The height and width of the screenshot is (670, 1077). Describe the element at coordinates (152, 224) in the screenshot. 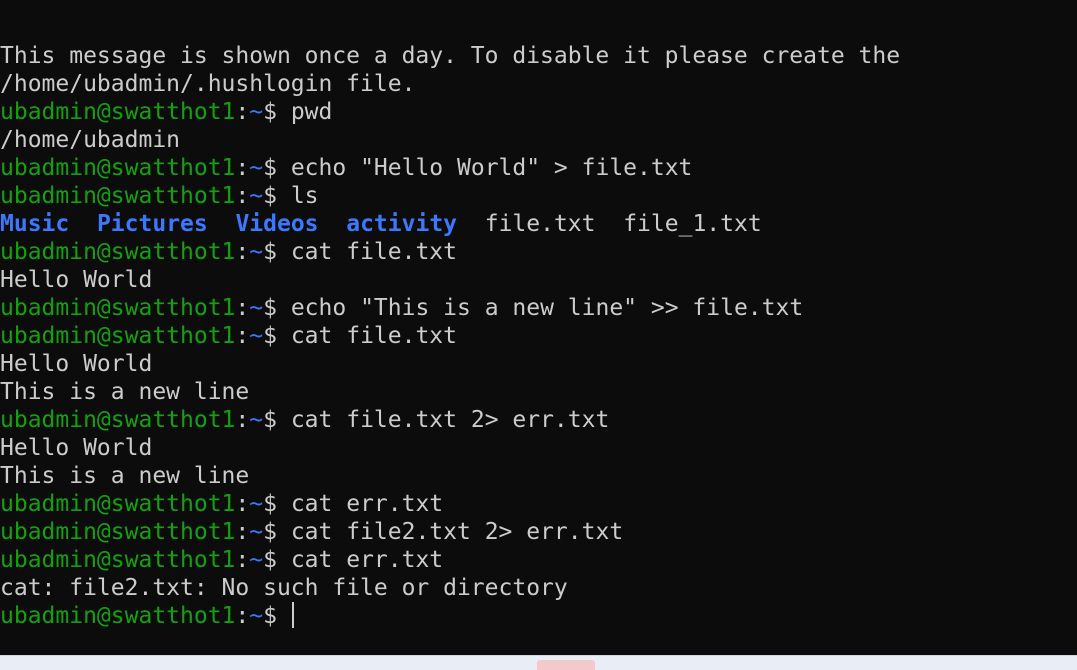

I see `directory-entry: Pictures` at that location.